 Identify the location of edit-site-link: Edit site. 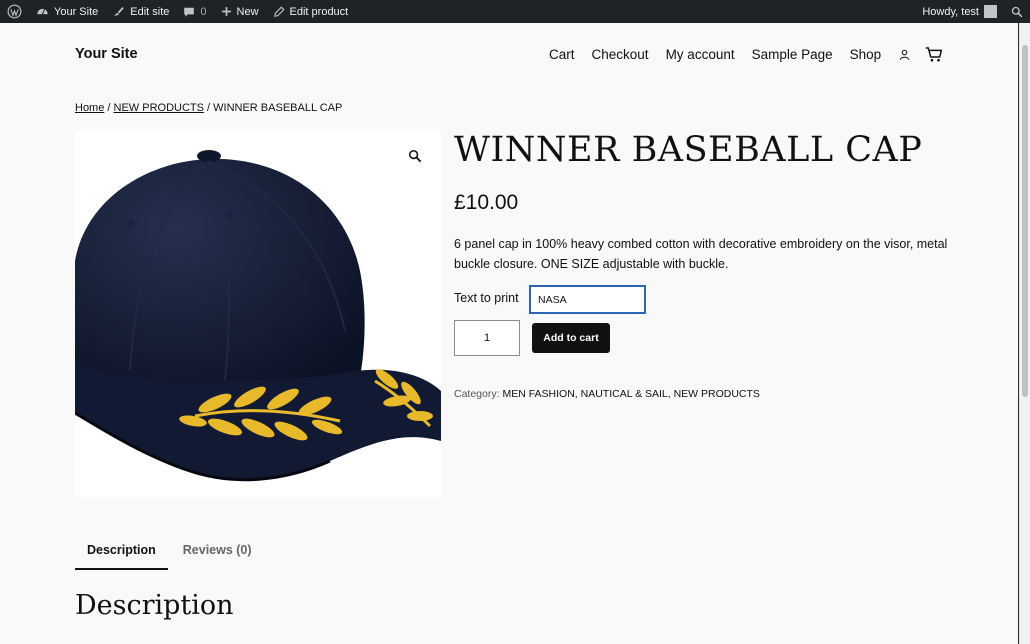
(140, 11).